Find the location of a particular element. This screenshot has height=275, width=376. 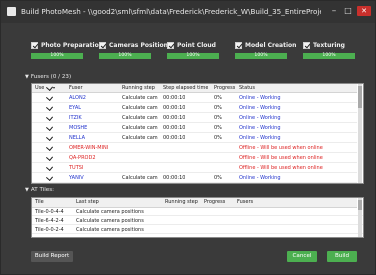

check-icon is located at coordinates (49, 88).